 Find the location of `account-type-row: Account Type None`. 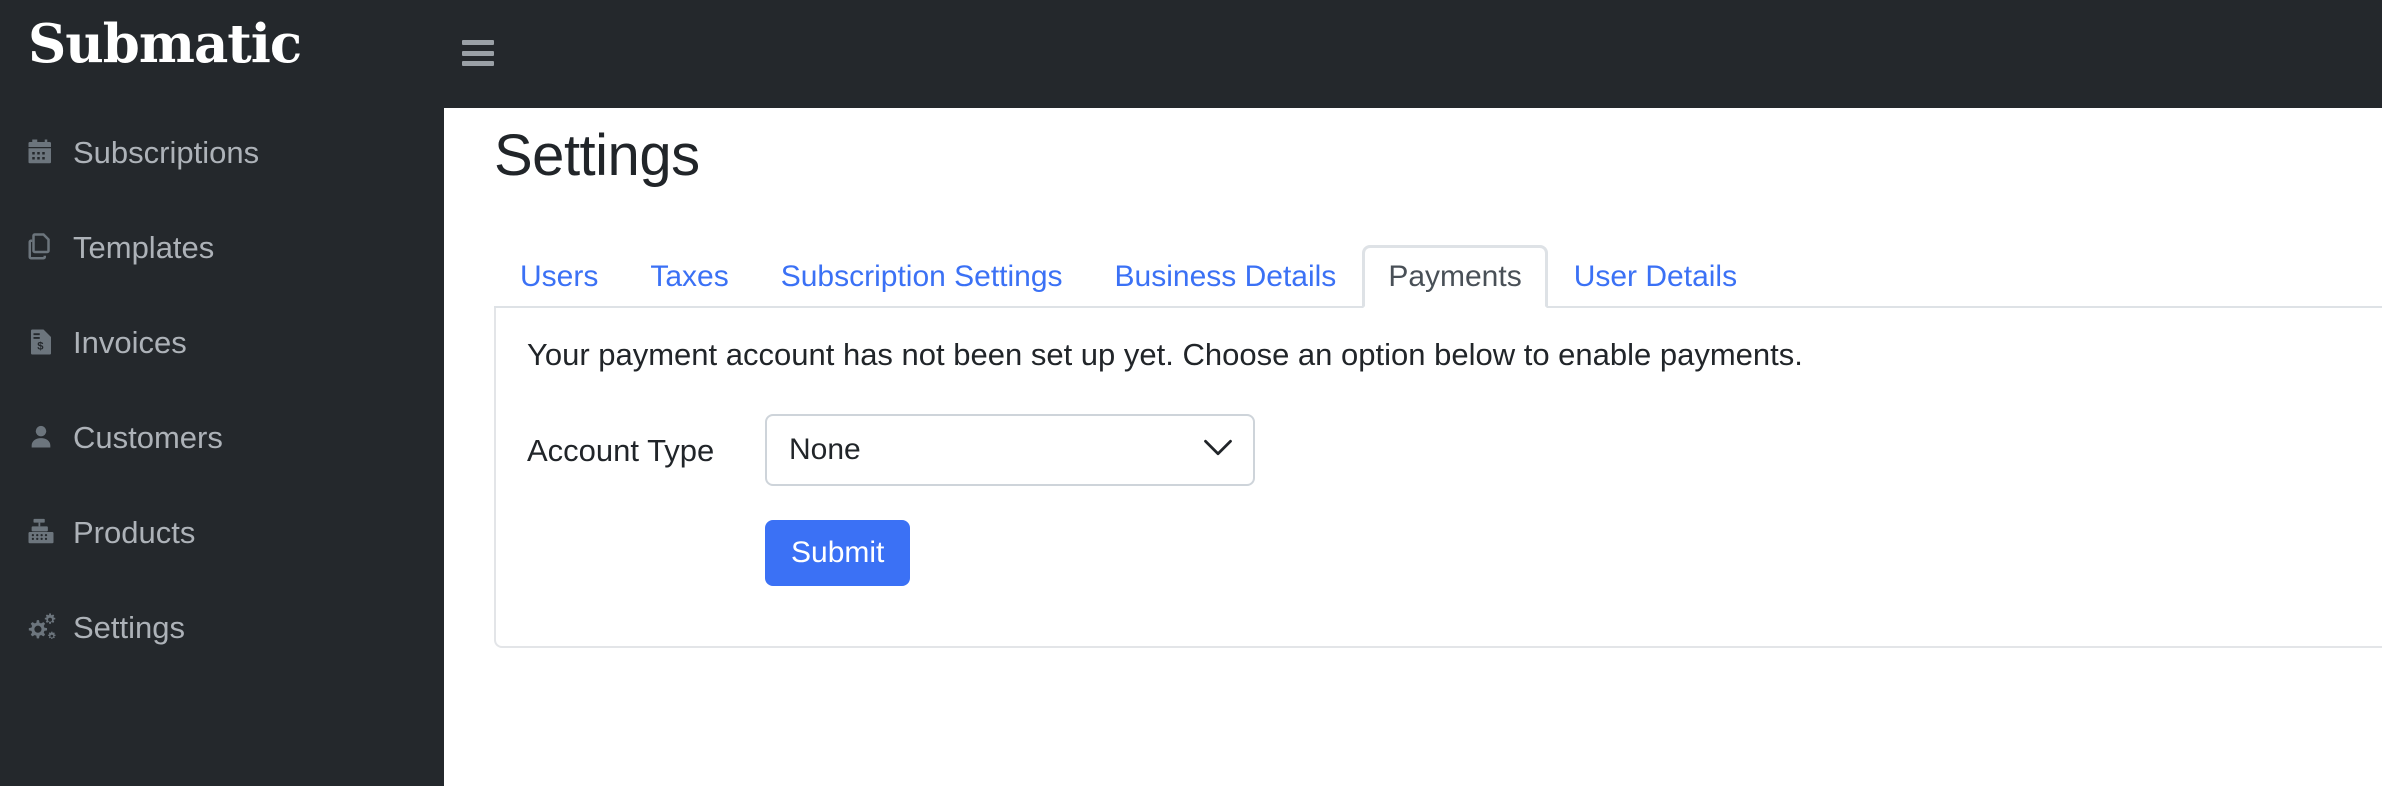

account-type-row: Account Type None is located at coordinates (1027, 450).